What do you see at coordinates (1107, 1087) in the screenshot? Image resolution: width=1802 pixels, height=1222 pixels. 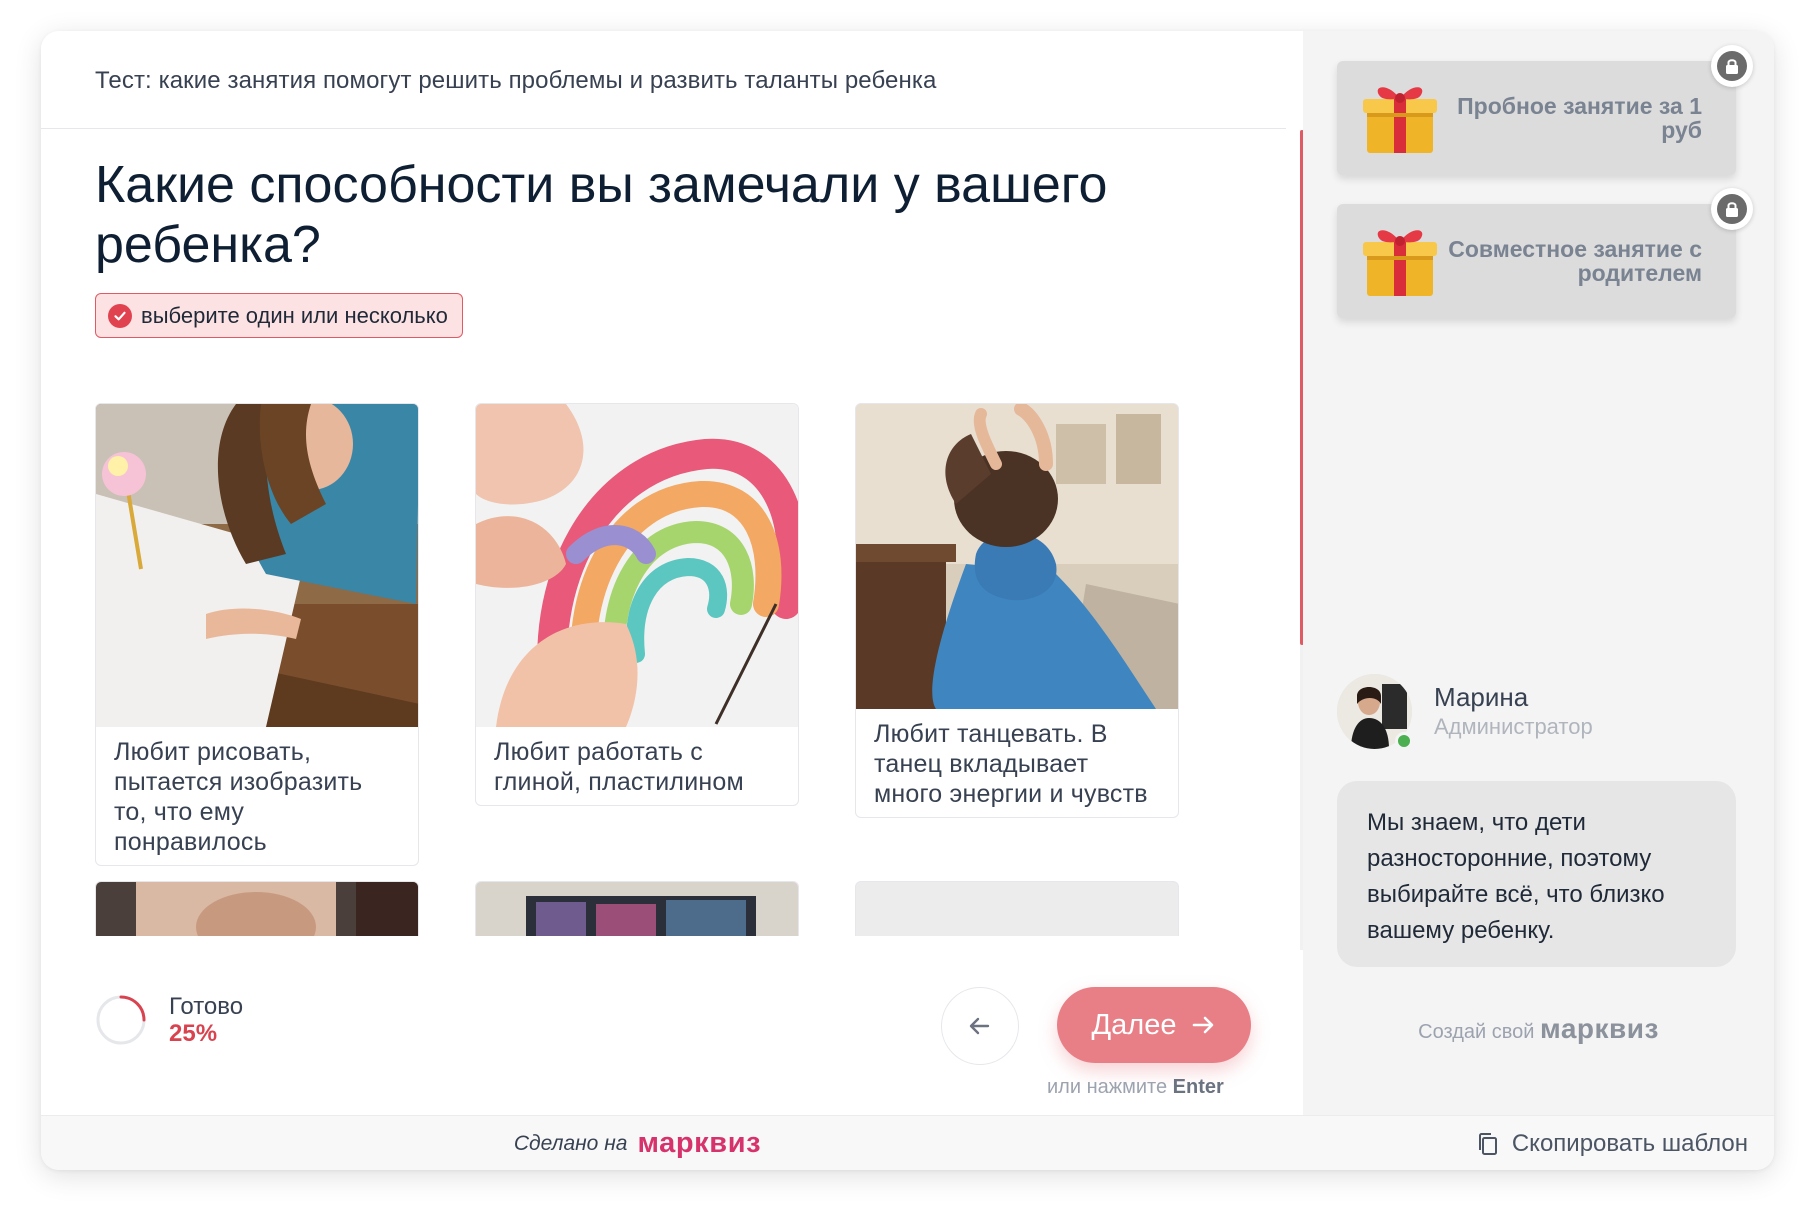 I see `enter-hint-prefix: или нажмите` at bounding box center [1107, 1087].